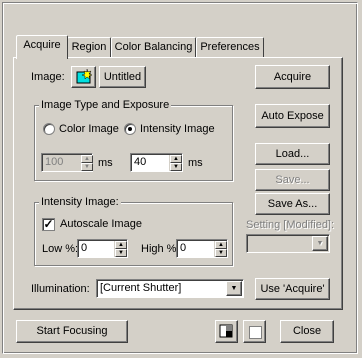 The height and width of the screenshot is (358, 362). I want to click on color-image-radio, so click(49, 129).